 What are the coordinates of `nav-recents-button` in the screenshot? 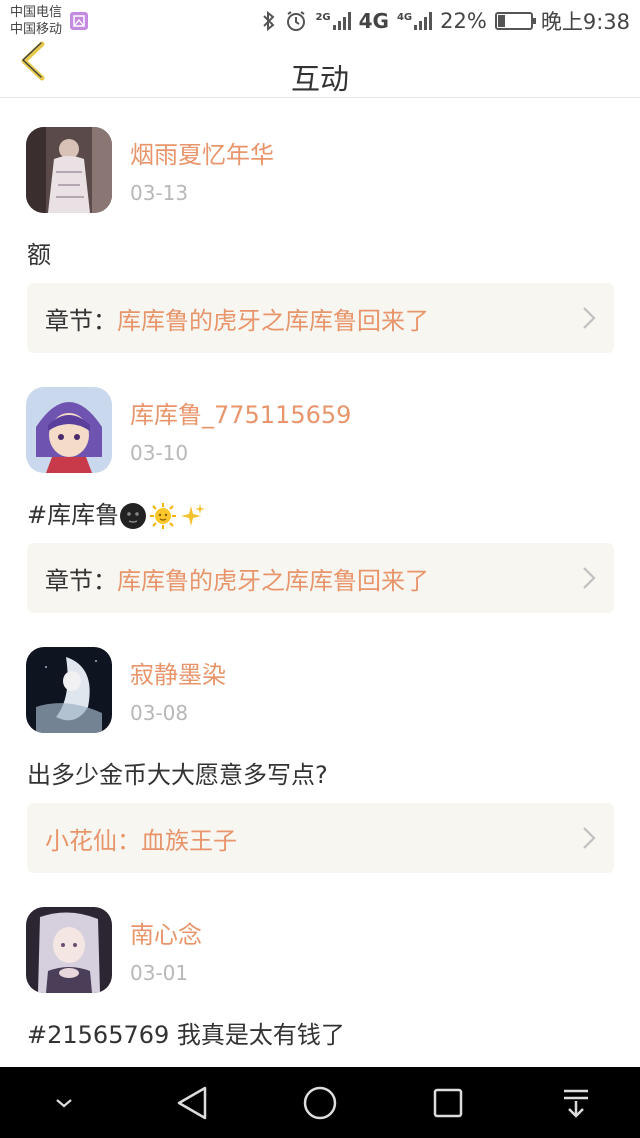 It's located at (448, 1103).